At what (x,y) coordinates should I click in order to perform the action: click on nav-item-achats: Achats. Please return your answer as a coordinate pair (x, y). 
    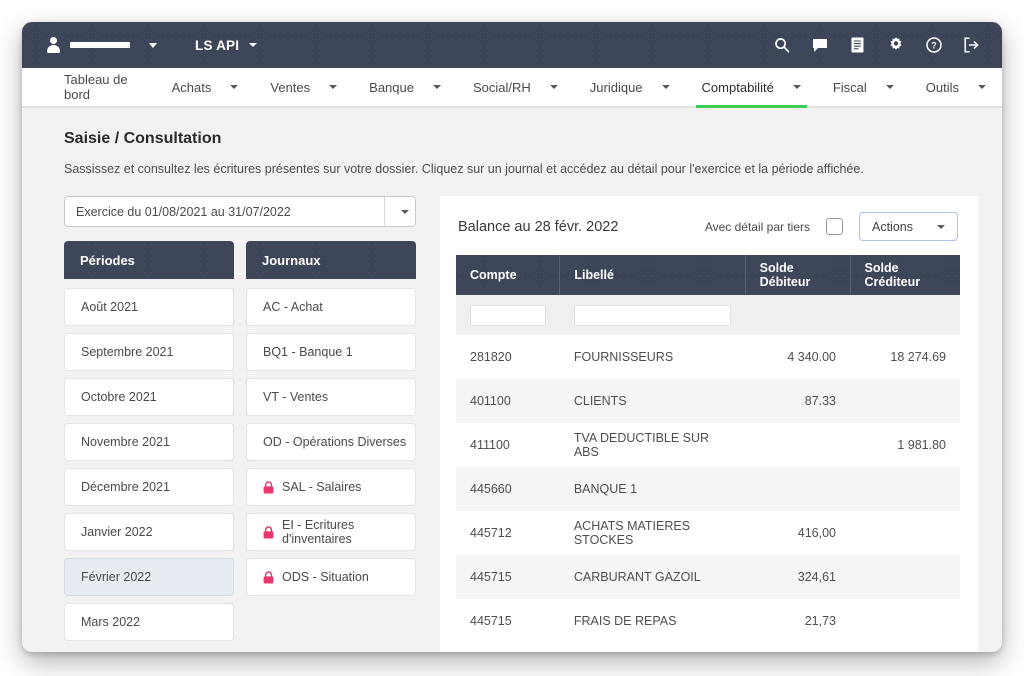
    Looking at the image, I should click on (205, 87).